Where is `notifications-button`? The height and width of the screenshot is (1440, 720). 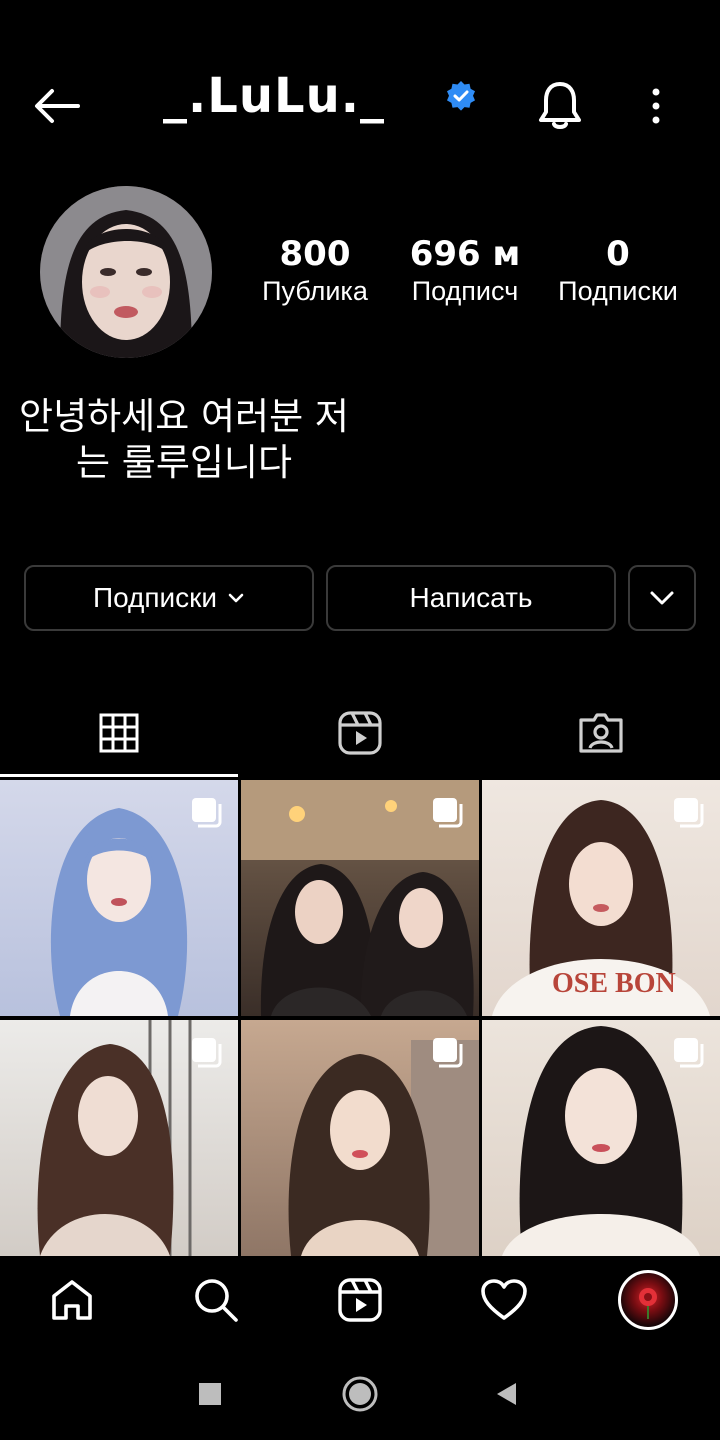
notifications-button is located at coordinates (560, 106).